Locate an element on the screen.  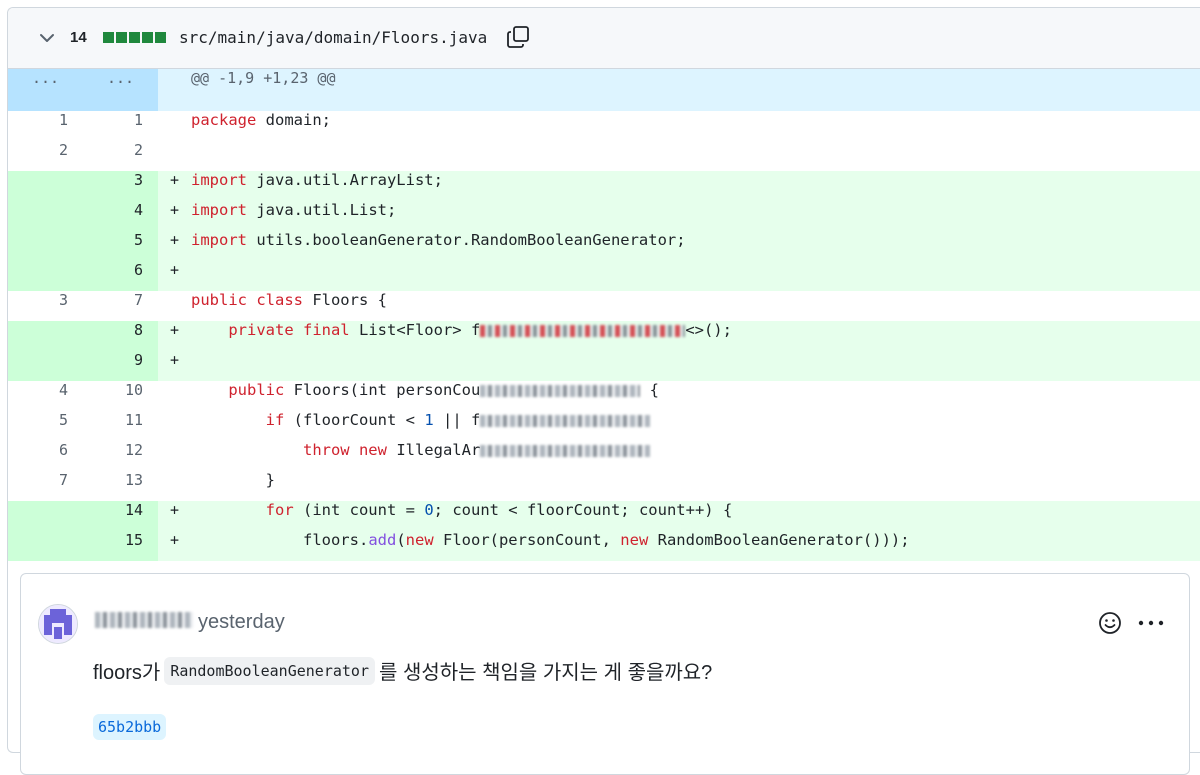
new-line-number: 4 is located at coordinates (113, 216).